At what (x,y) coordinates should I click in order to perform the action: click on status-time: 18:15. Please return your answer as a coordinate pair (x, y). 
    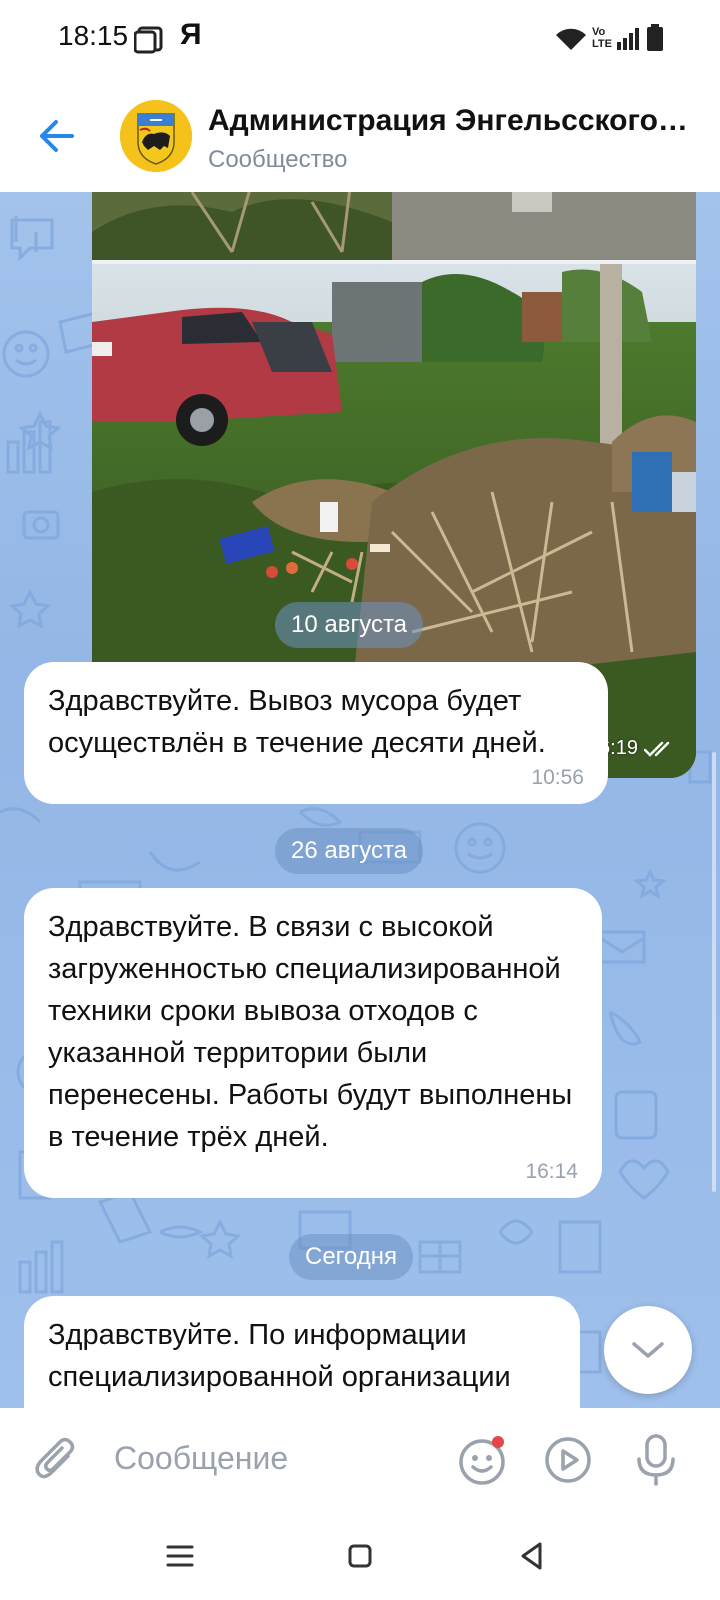
    Looking at the image, I should click on (93, 35).